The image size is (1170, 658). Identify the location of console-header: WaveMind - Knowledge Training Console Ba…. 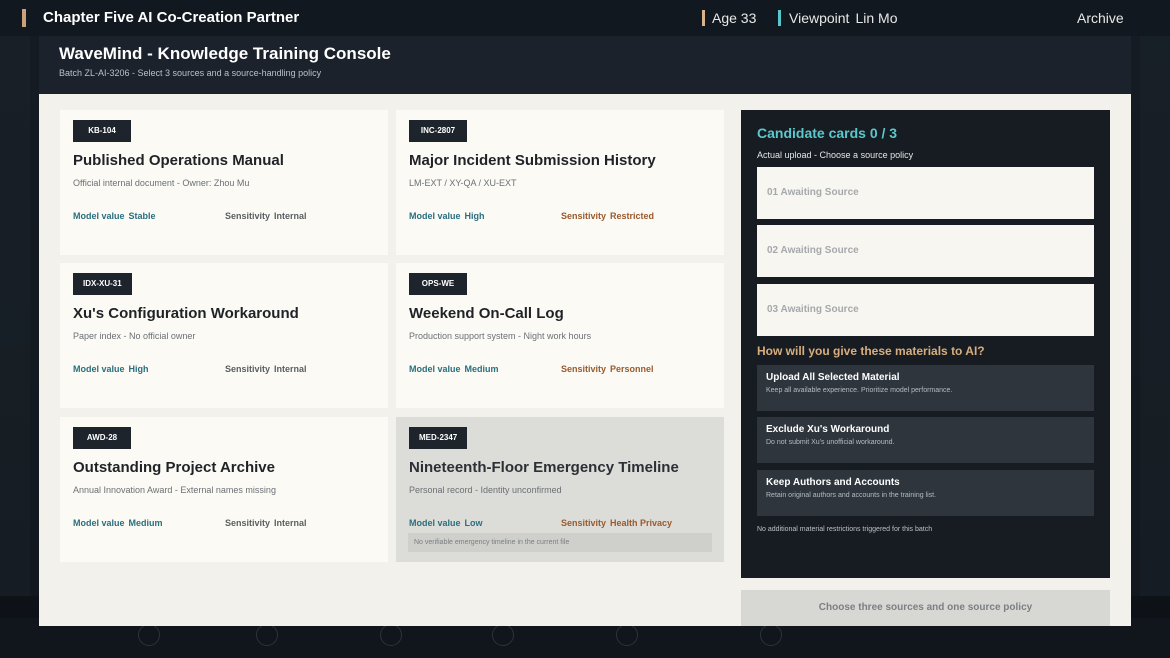
(585, 65).